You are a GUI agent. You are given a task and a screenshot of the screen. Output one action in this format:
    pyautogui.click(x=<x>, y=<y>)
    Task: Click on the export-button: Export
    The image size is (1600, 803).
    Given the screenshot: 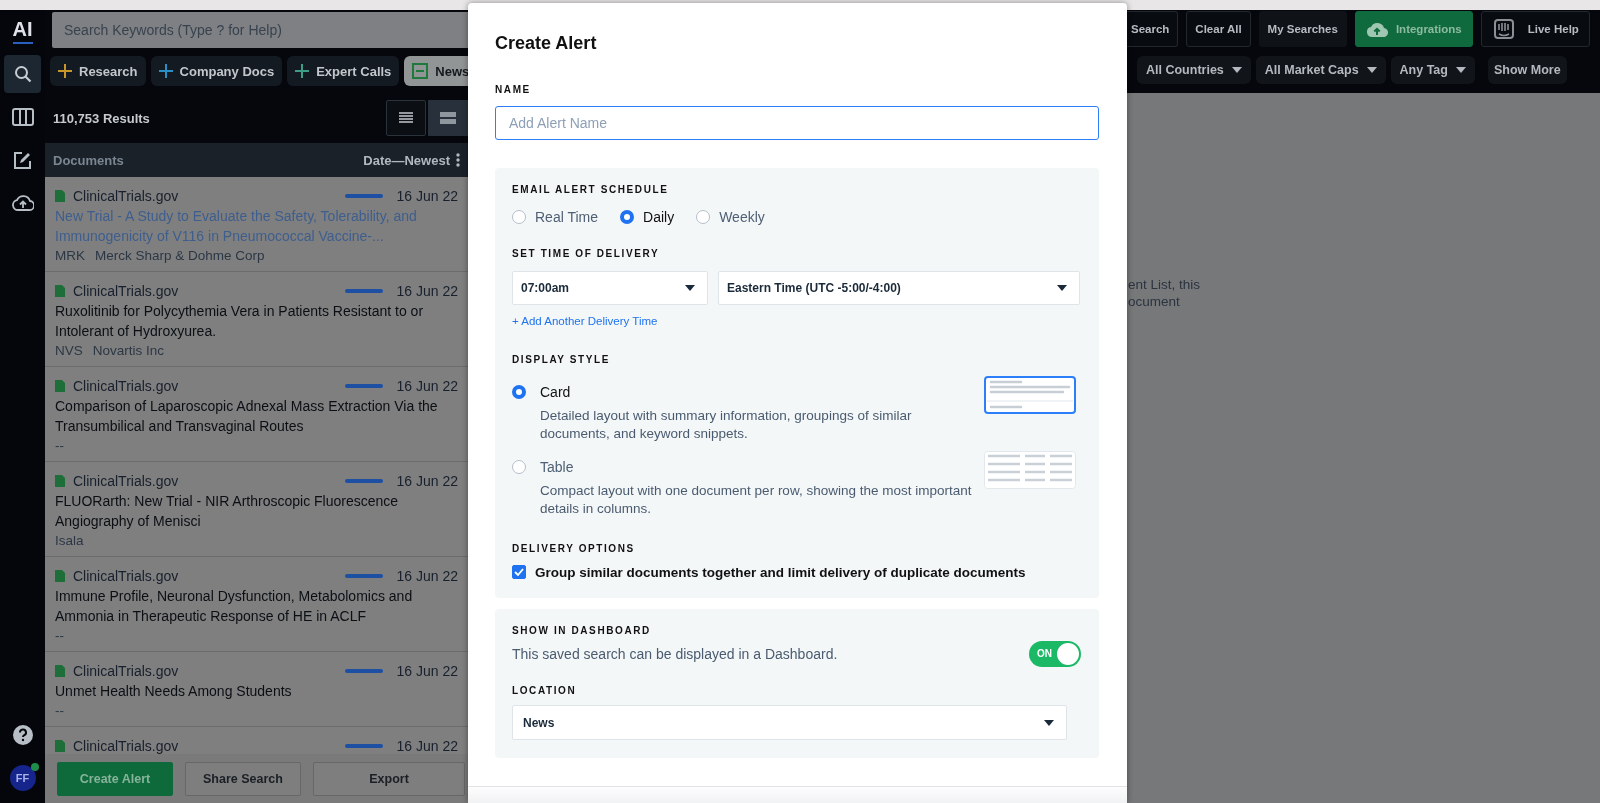 What is the action you would take?
    pyautogui.click(x=389, y=779)
    